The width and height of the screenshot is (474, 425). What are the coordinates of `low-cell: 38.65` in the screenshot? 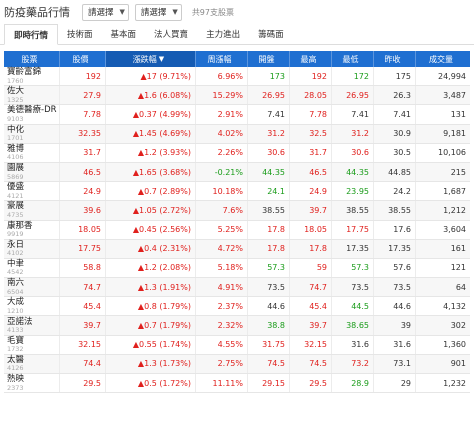 It's located at (353, 325).